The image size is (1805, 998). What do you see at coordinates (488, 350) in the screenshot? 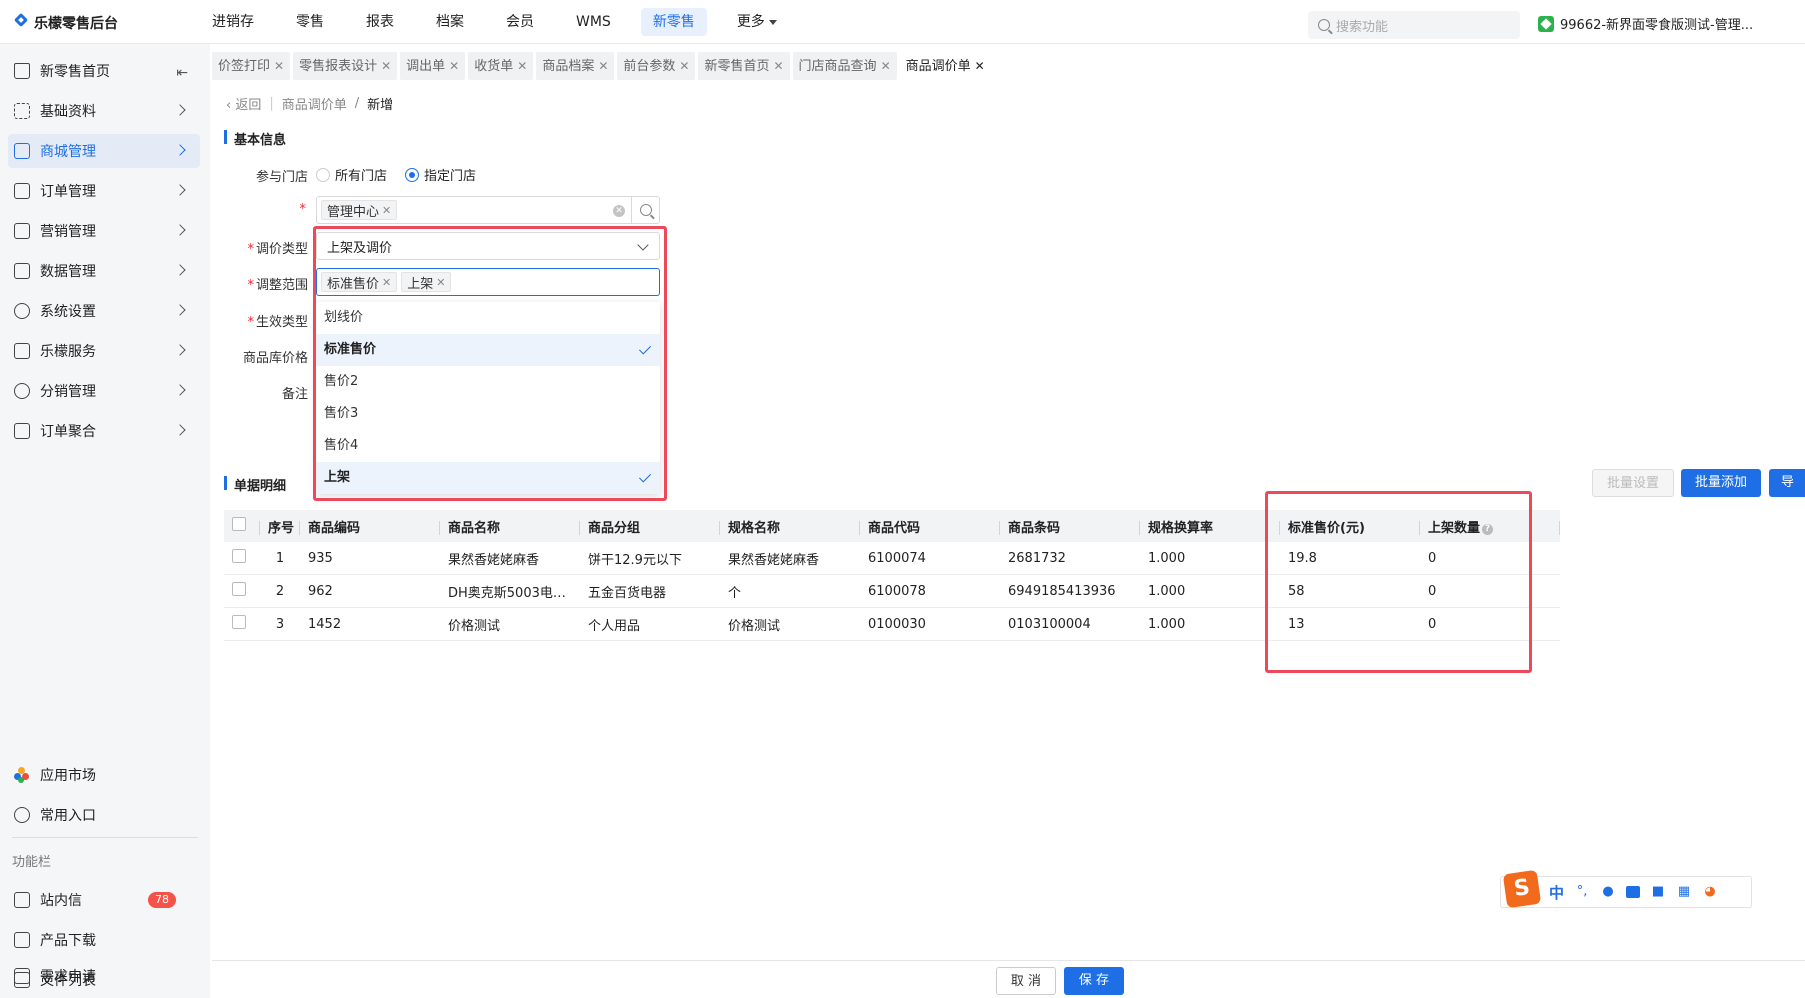
I see `option-standard-price: 标准售价` at bounding box center [488, 350].